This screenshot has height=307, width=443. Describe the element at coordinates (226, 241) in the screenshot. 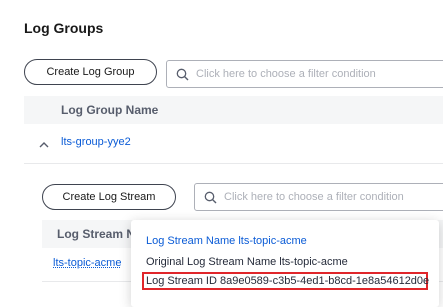

I see `popover-stream-name: Log Stream Name lts-topic-acme` at that location.